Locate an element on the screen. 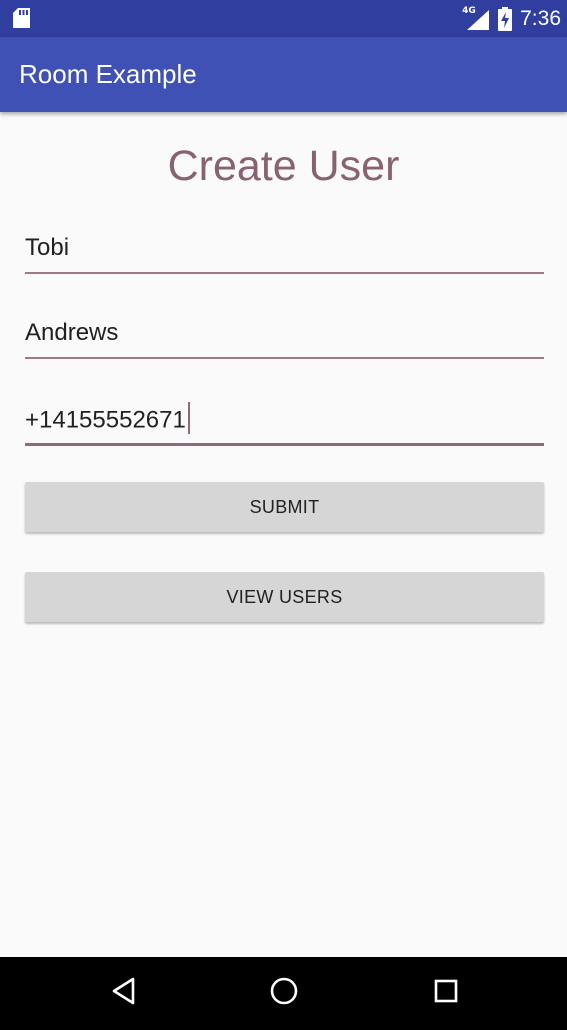 This screenshot has width=567, height=1030. last-name-value: Andrews is located at coordinates (72, 332).